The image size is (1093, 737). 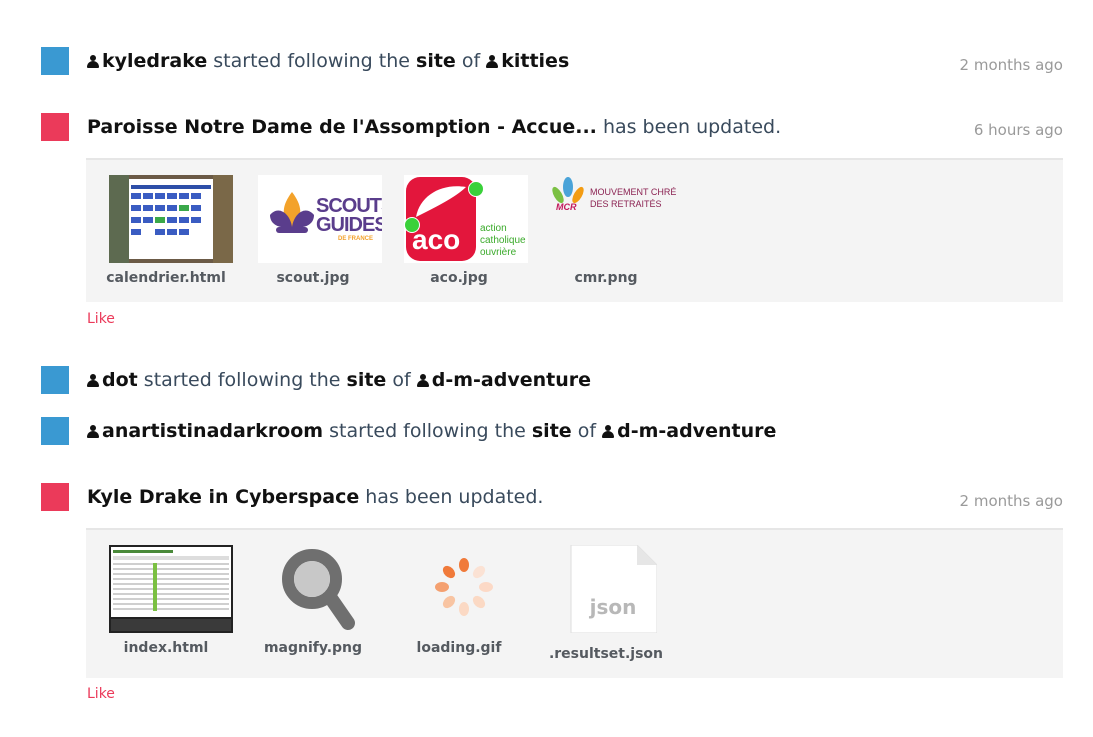 What do you see at coordinates (606, 654) in the screenshot?
I see `file-name: .resultset.json` at bounding box center [606, 654].